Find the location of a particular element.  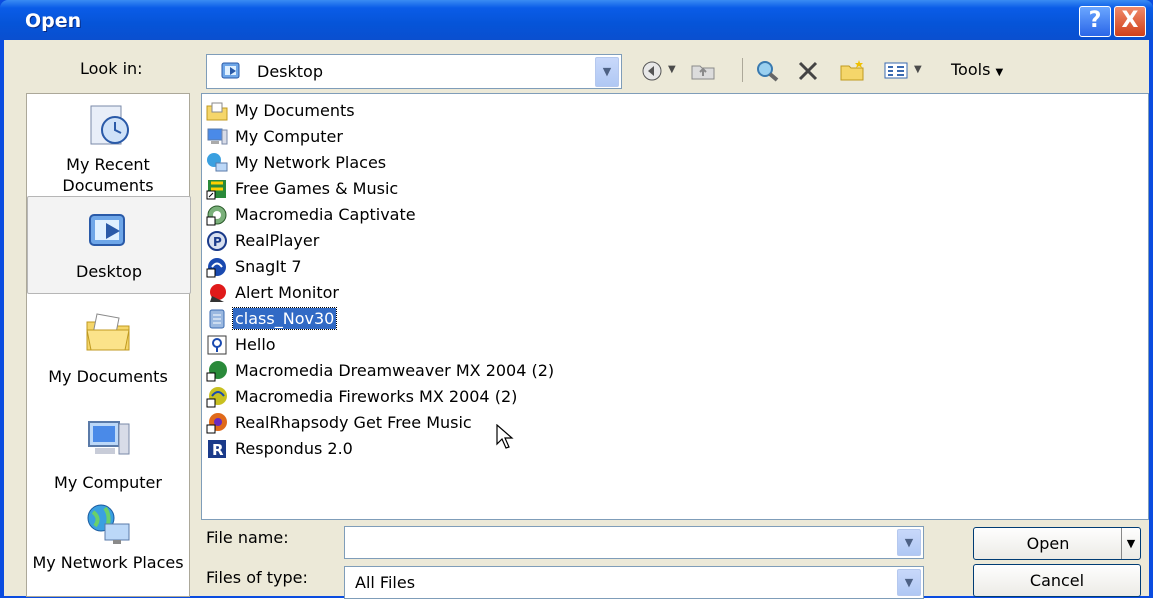

list-item: Alert Monitor is located at coordinates (273, 292).